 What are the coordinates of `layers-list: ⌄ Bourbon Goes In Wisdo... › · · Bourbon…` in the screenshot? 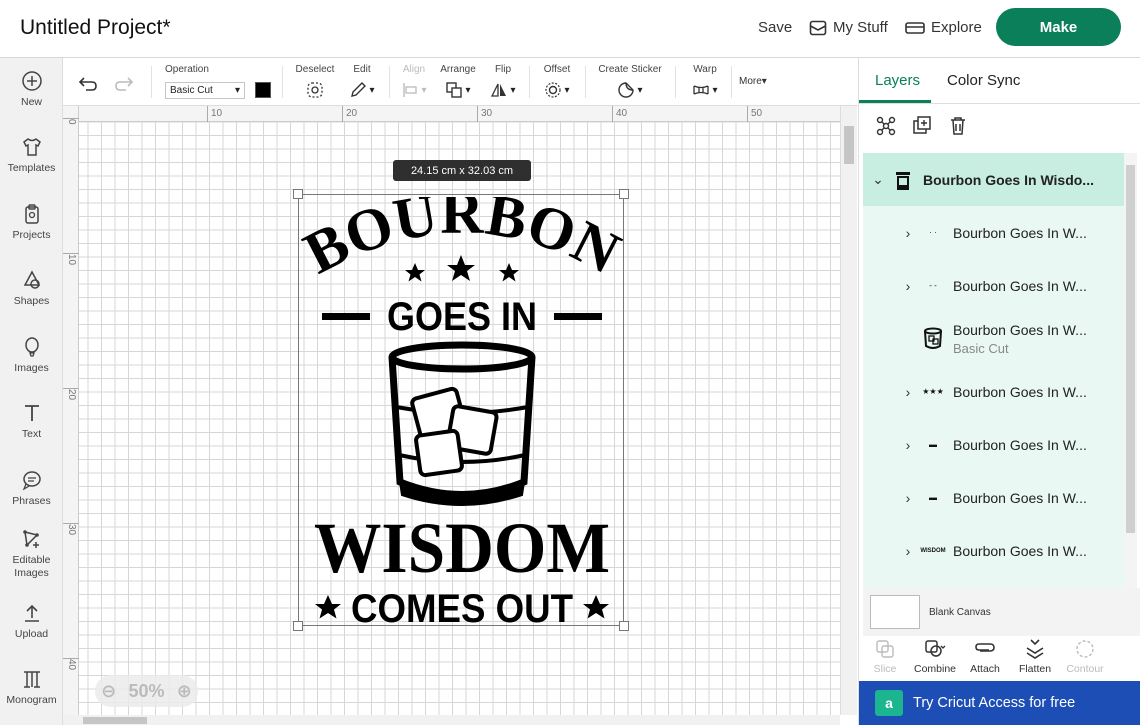 It's located at (993, 373).